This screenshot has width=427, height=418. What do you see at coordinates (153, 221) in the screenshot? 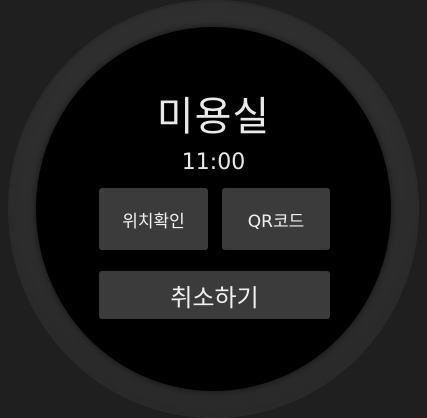
I see `check-location-label: 위치확인` at bounding box center [153, 221].